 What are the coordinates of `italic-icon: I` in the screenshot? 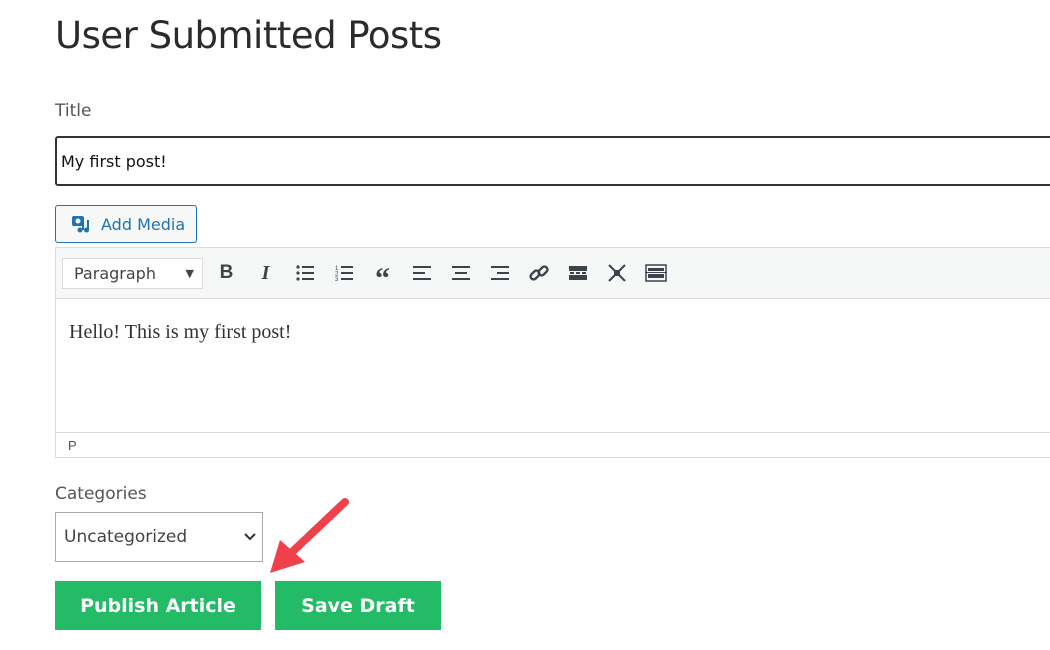 It's located at (265, 273).